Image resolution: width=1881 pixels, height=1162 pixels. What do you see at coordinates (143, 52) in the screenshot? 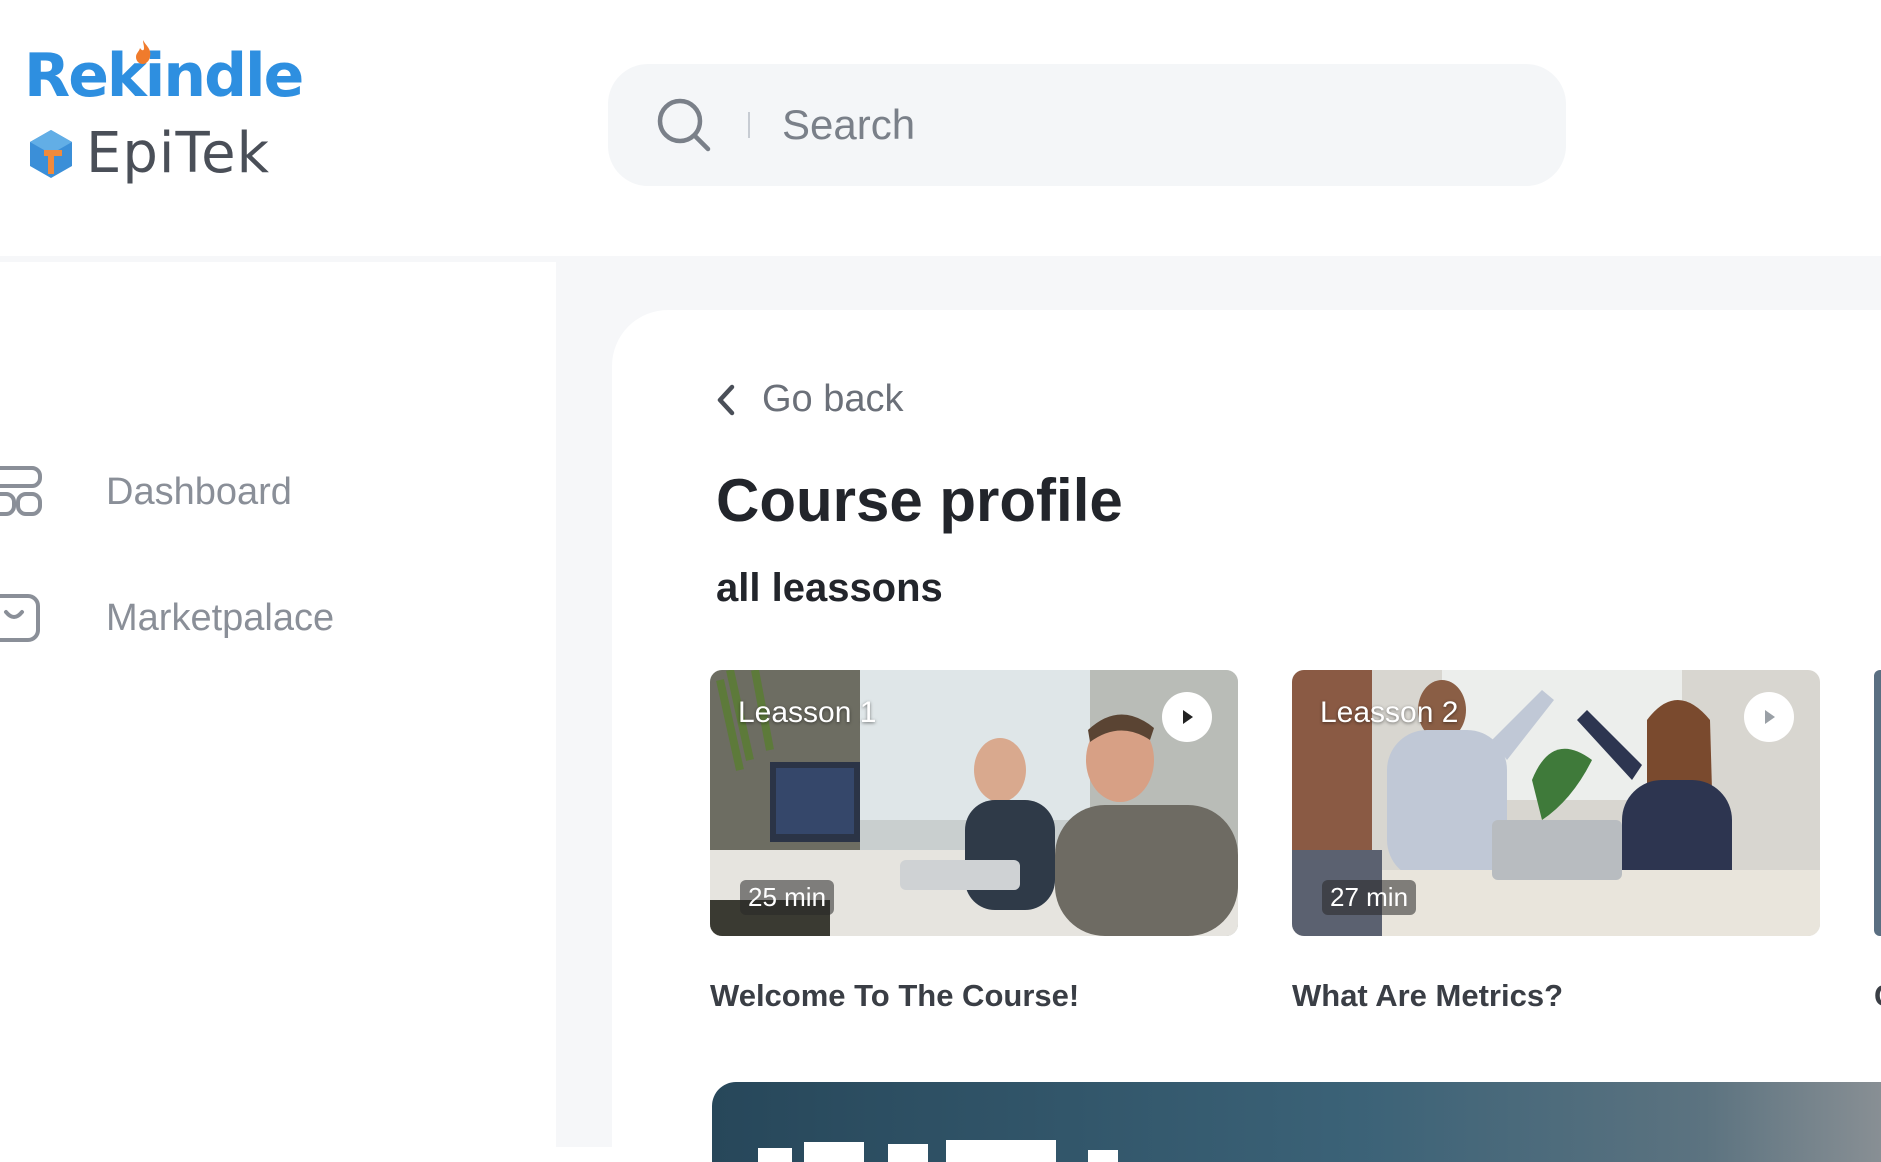
I see `flame-icon` at bounding box center [143, 52].